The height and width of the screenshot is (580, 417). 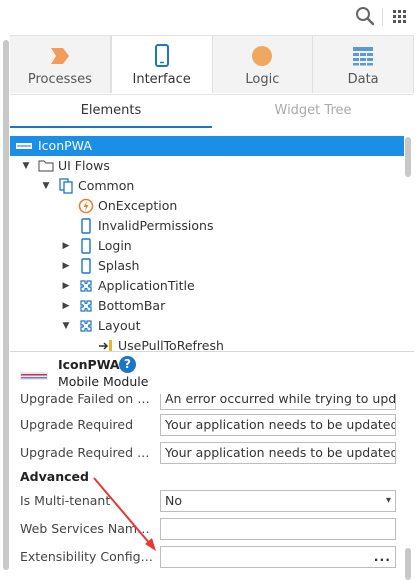 What do you see at coordinates (66, 186) in the screenshot?
I see `flow-icon` at bounding box center [66, 186].